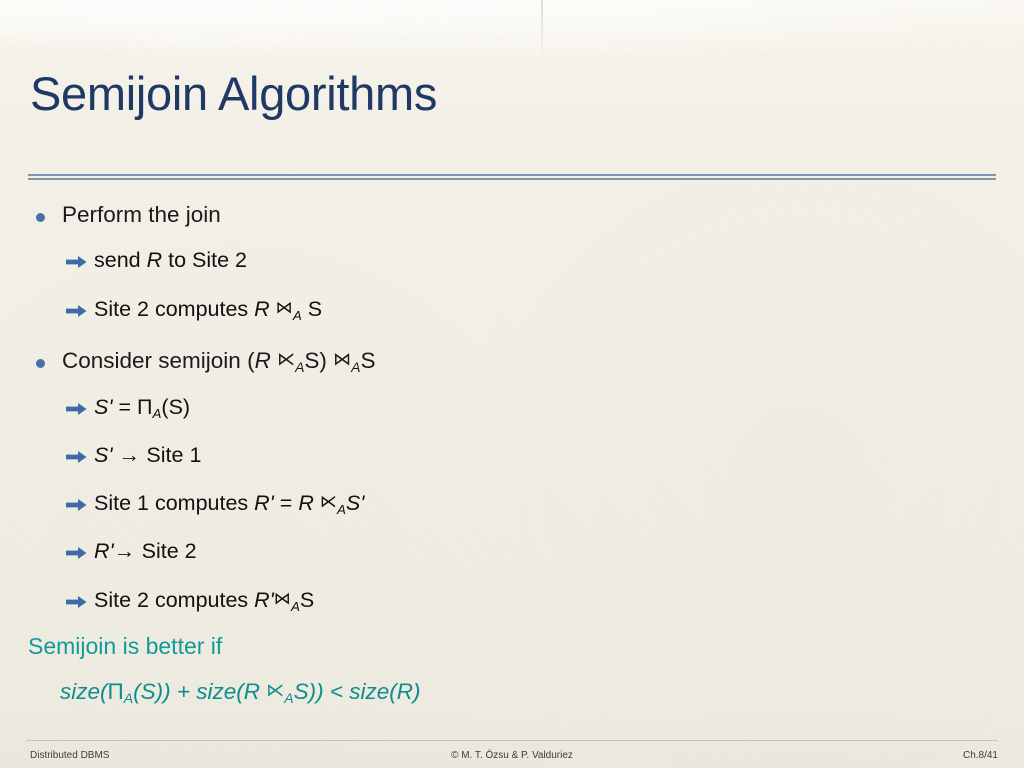 Image resolution: width=1024 pixels, height=768 pixels. What do you see at coordinates (171, 503) in the screenshot?
I see `phrase-site-1-computes: Site 1 computes` at bounding box center [171, 503].